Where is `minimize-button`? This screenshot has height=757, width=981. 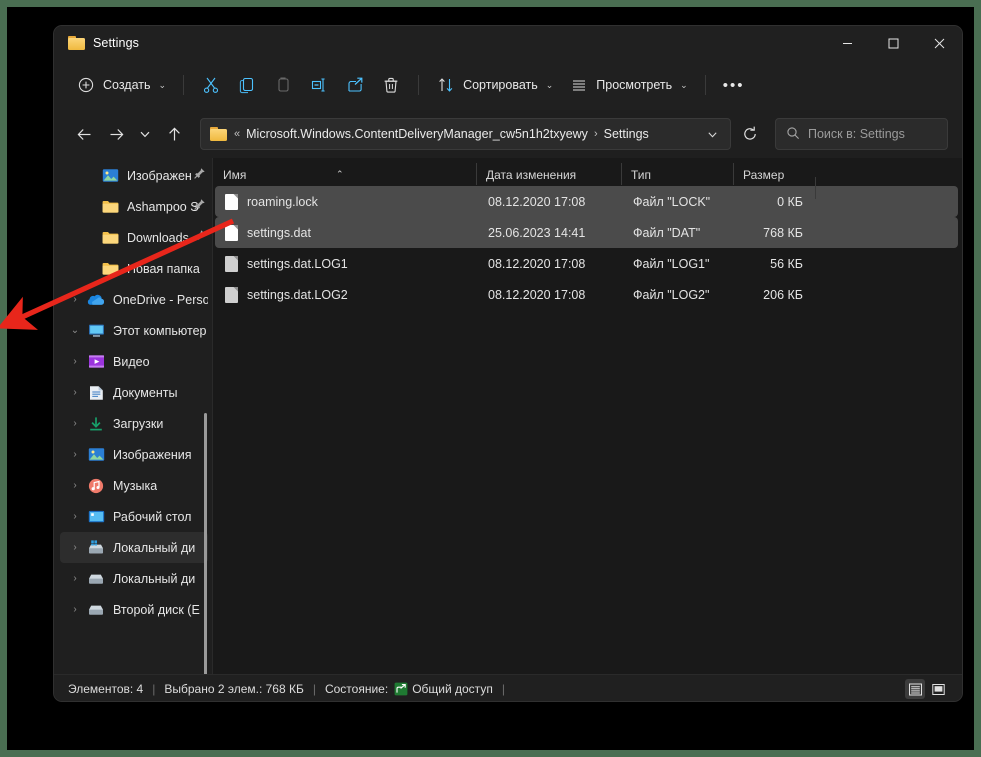 minimize-button is located at coordinates (847, 43).